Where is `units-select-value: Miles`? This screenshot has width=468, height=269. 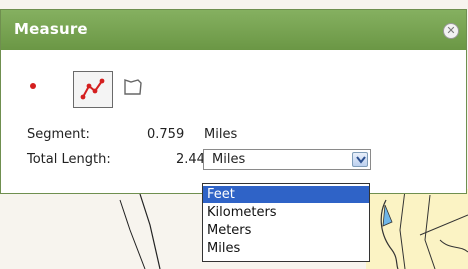 units-select-value: Miles is located at coordinates (229, 159).